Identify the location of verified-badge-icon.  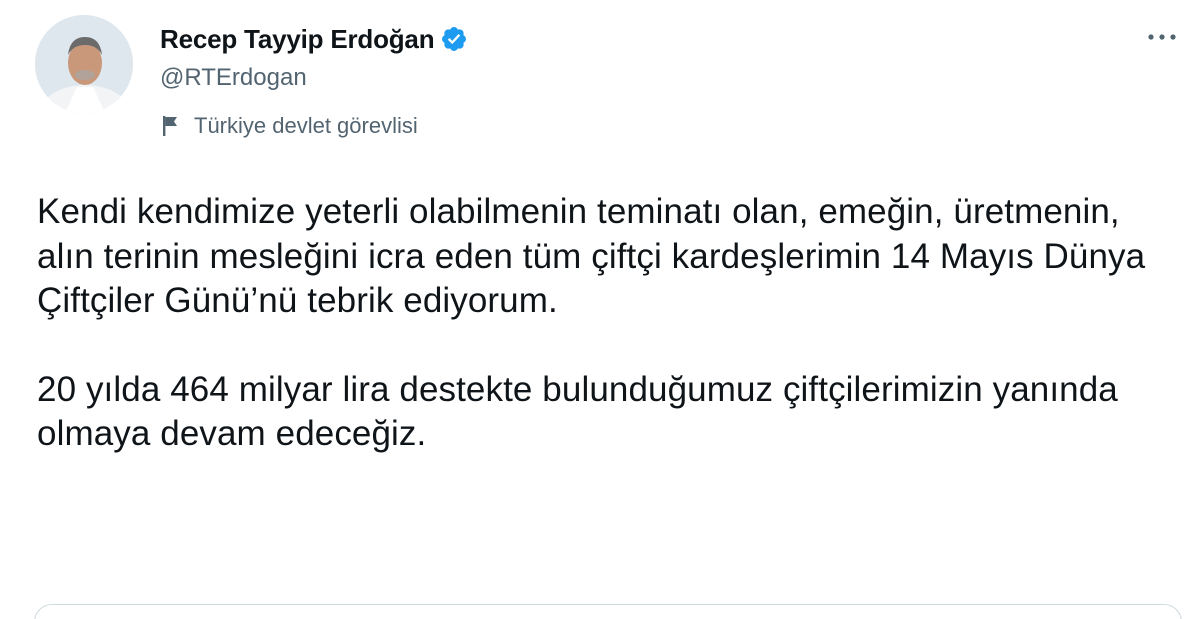
(454, 39).